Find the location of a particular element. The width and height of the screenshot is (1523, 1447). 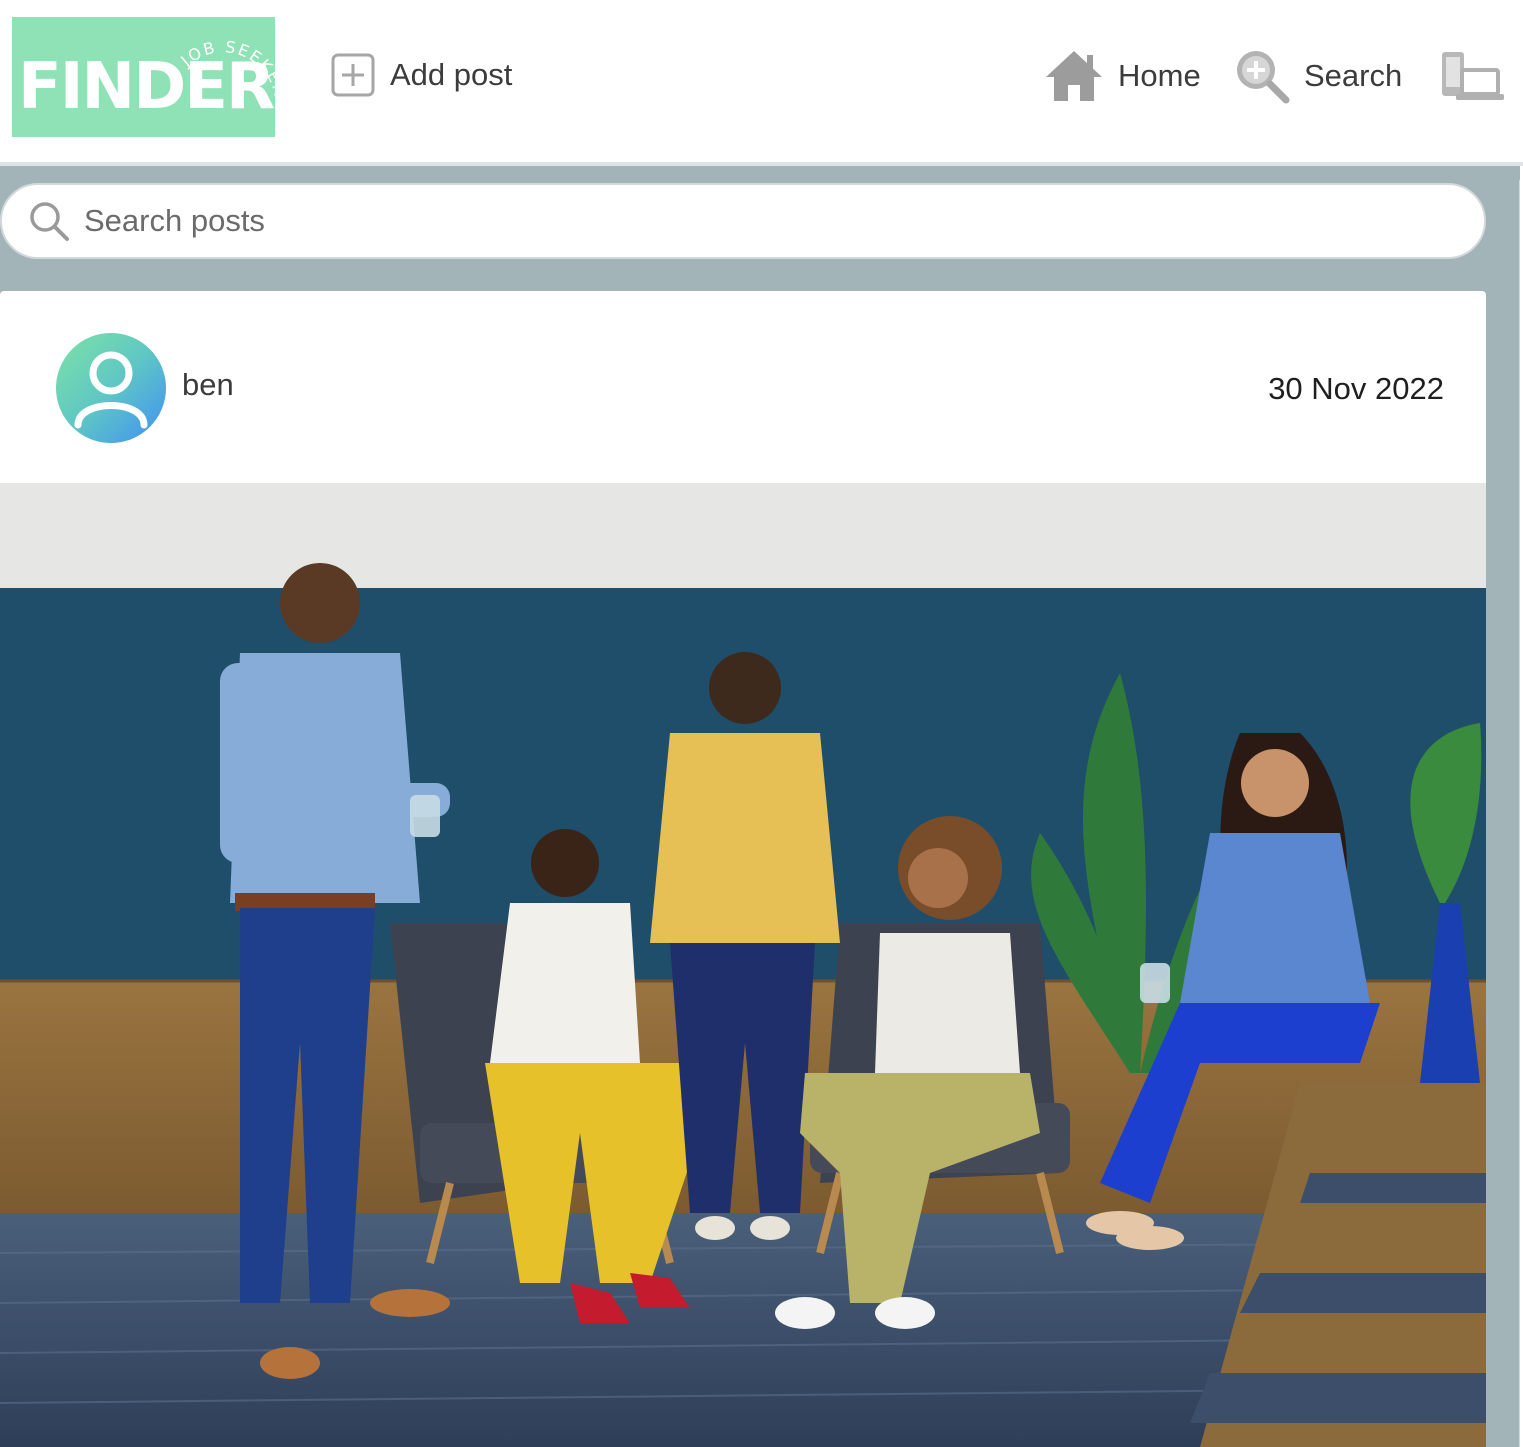

nav-search: Search is located at coordinates (1318, 76).